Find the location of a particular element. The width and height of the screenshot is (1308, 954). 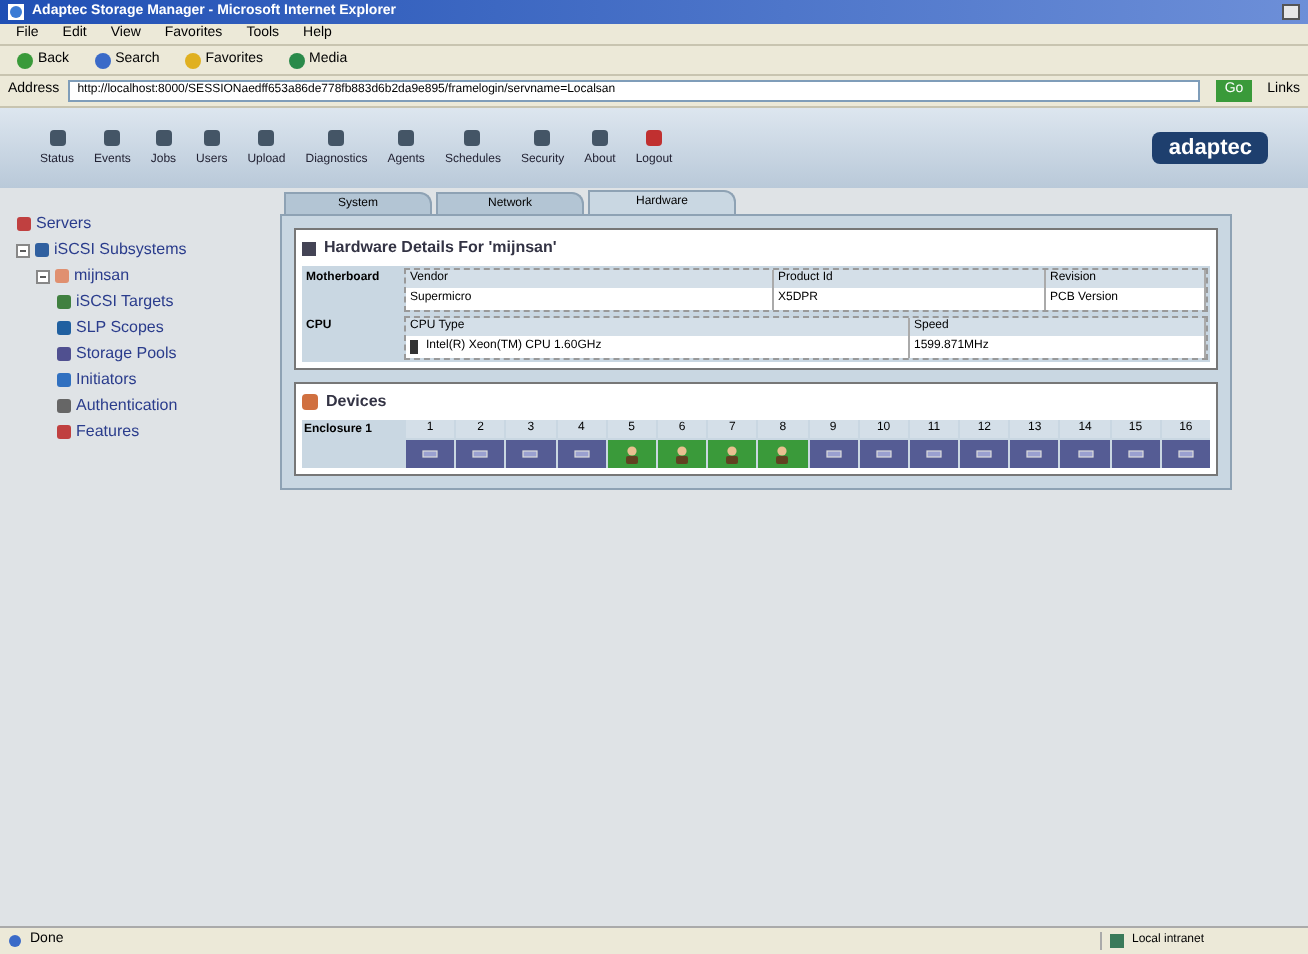

section-title: Hardware Details For 'mijnsan' is located at coordinates (440, 248).